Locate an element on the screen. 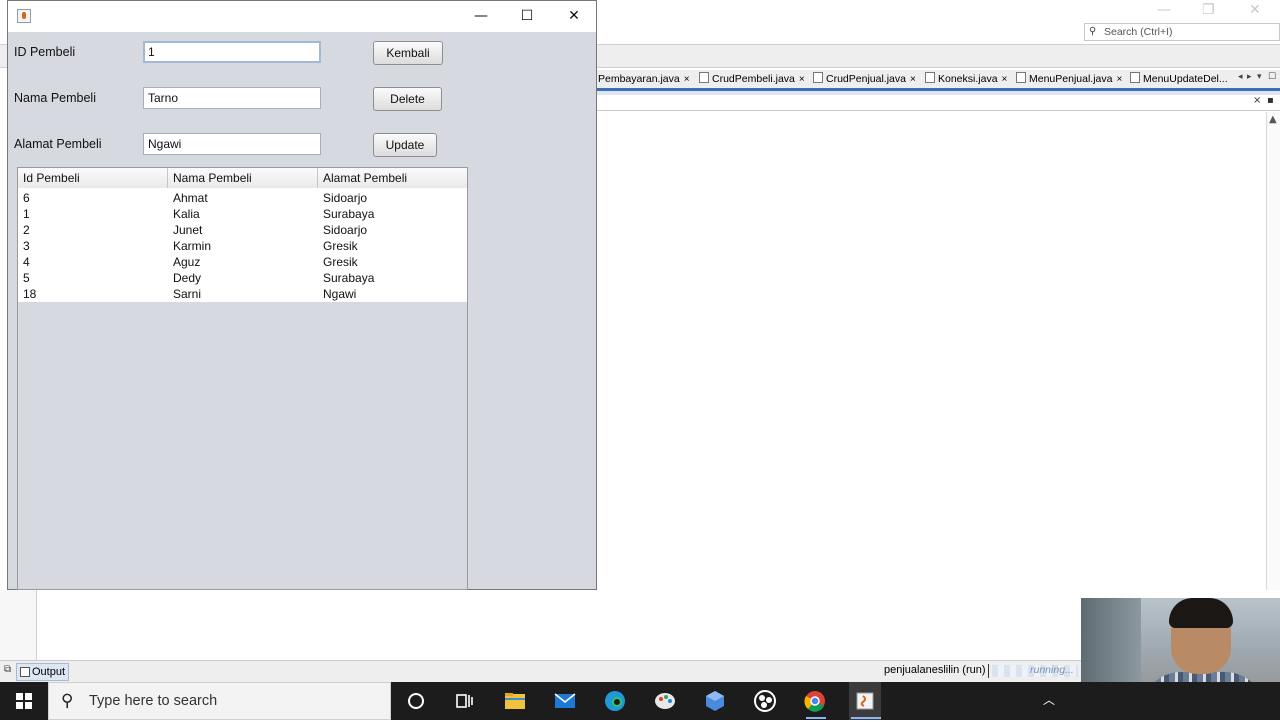  nama-pembeli-field: Tarno is located at coordinates (232, 98).